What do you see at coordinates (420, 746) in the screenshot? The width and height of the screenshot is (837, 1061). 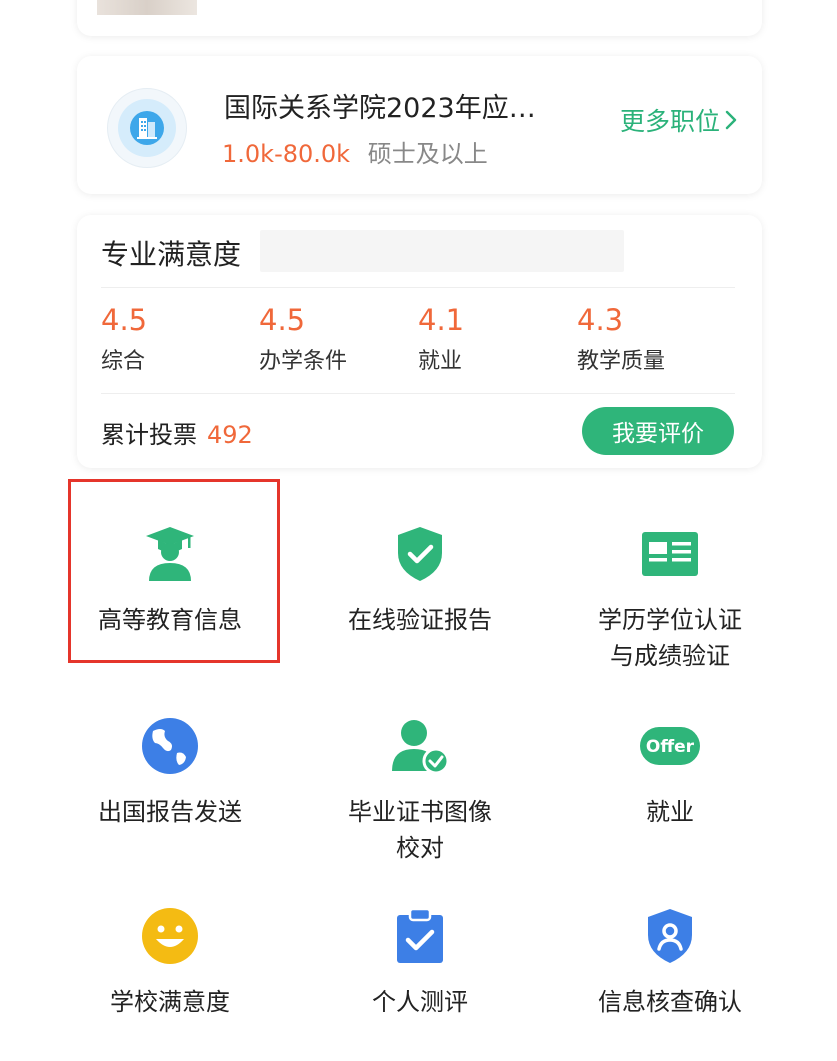 I see `user-check-icon` at bounding box center [420, 746].